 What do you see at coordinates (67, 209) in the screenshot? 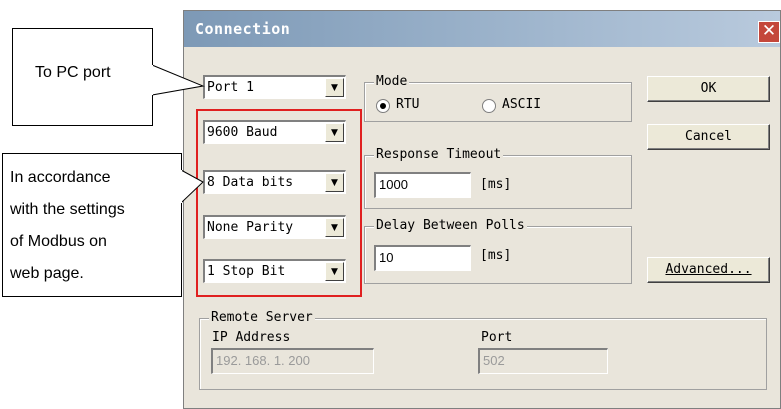
I see `settings-callout-line: with the settings` at bounding box center [67, 209].